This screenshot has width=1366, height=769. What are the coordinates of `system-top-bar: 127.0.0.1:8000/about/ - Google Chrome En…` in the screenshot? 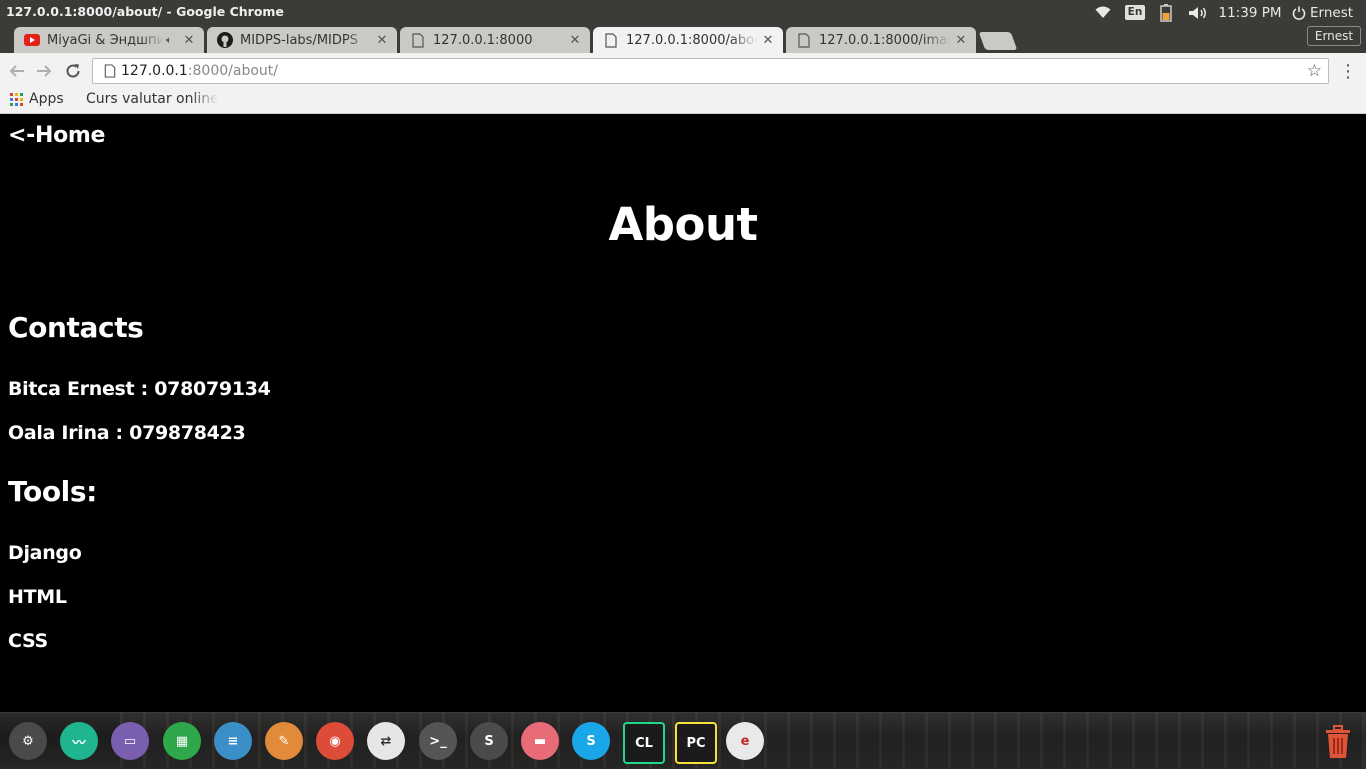 It's located at (683, 12).